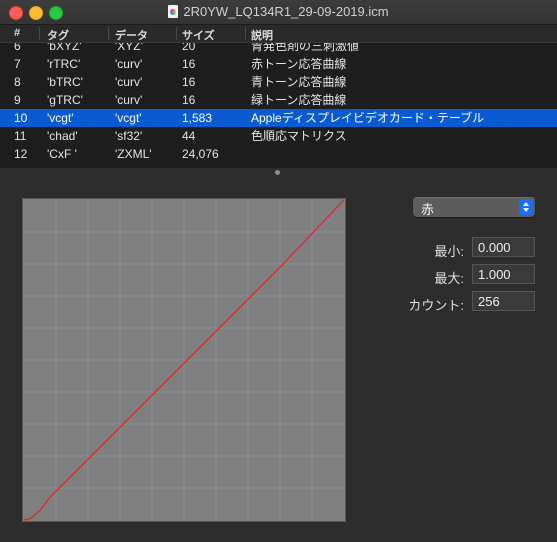 The image size is (557, 542). I want to click on table-row: 12 'CxF ' 'ZXML' 24,076, so click(278, 154).